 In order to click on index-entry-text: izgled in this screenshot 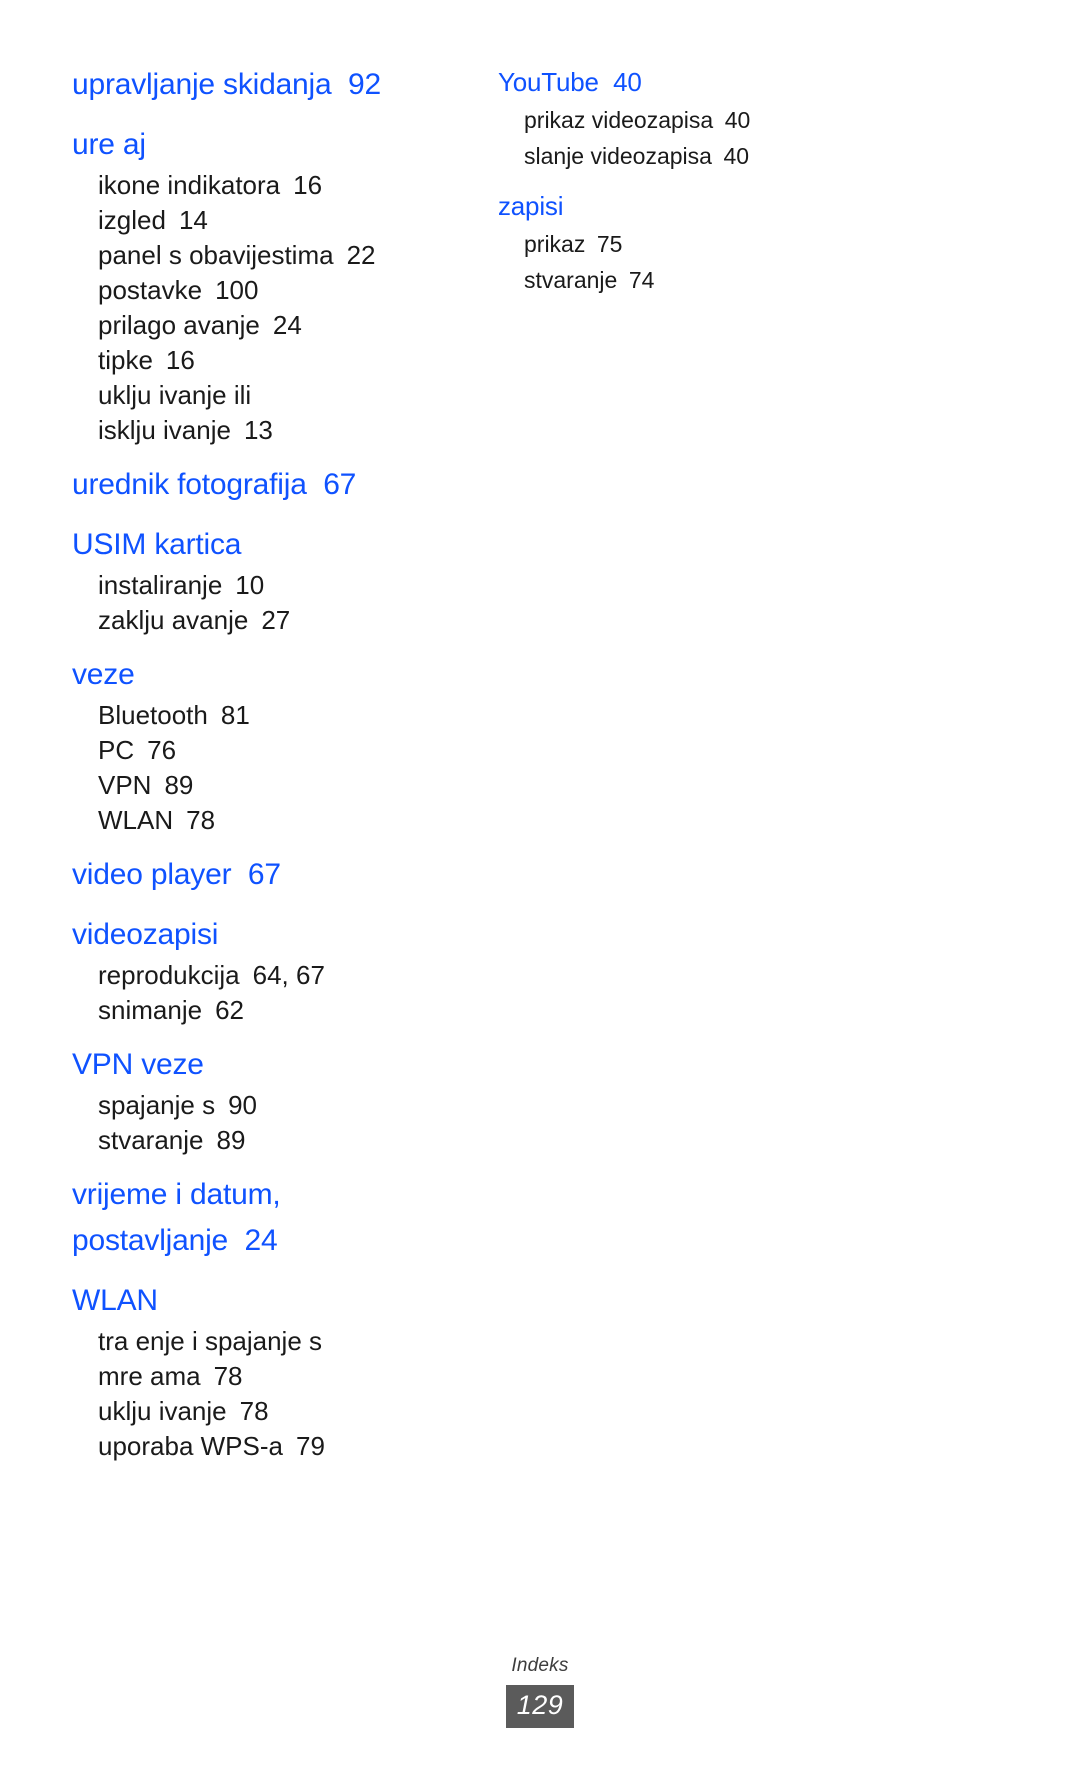, I will do `click(132, 220)`.